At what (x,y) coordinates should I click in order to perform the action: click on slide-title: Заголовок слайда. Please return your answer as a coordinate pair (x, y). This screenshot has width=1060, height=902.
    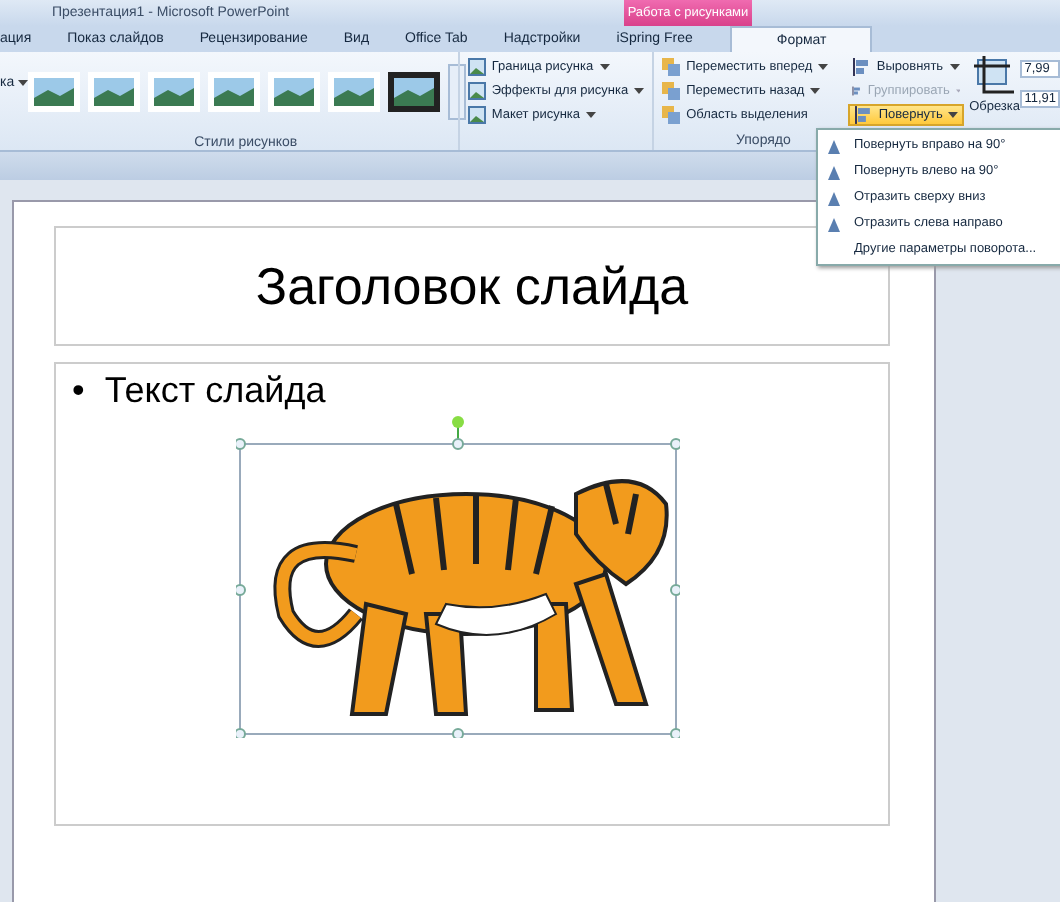
    Looking at the image, I should click on (472, 286).